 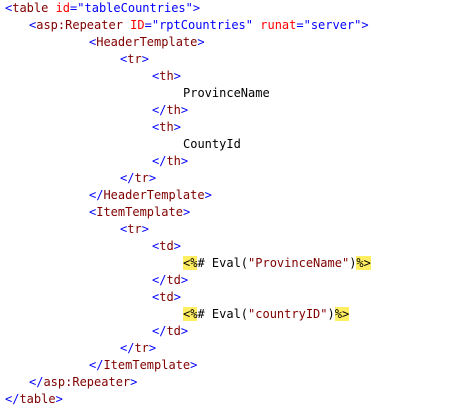 I want to click on code-line-headertemplate-open: <HeaderTemplate>, so click(x=228, y=42).